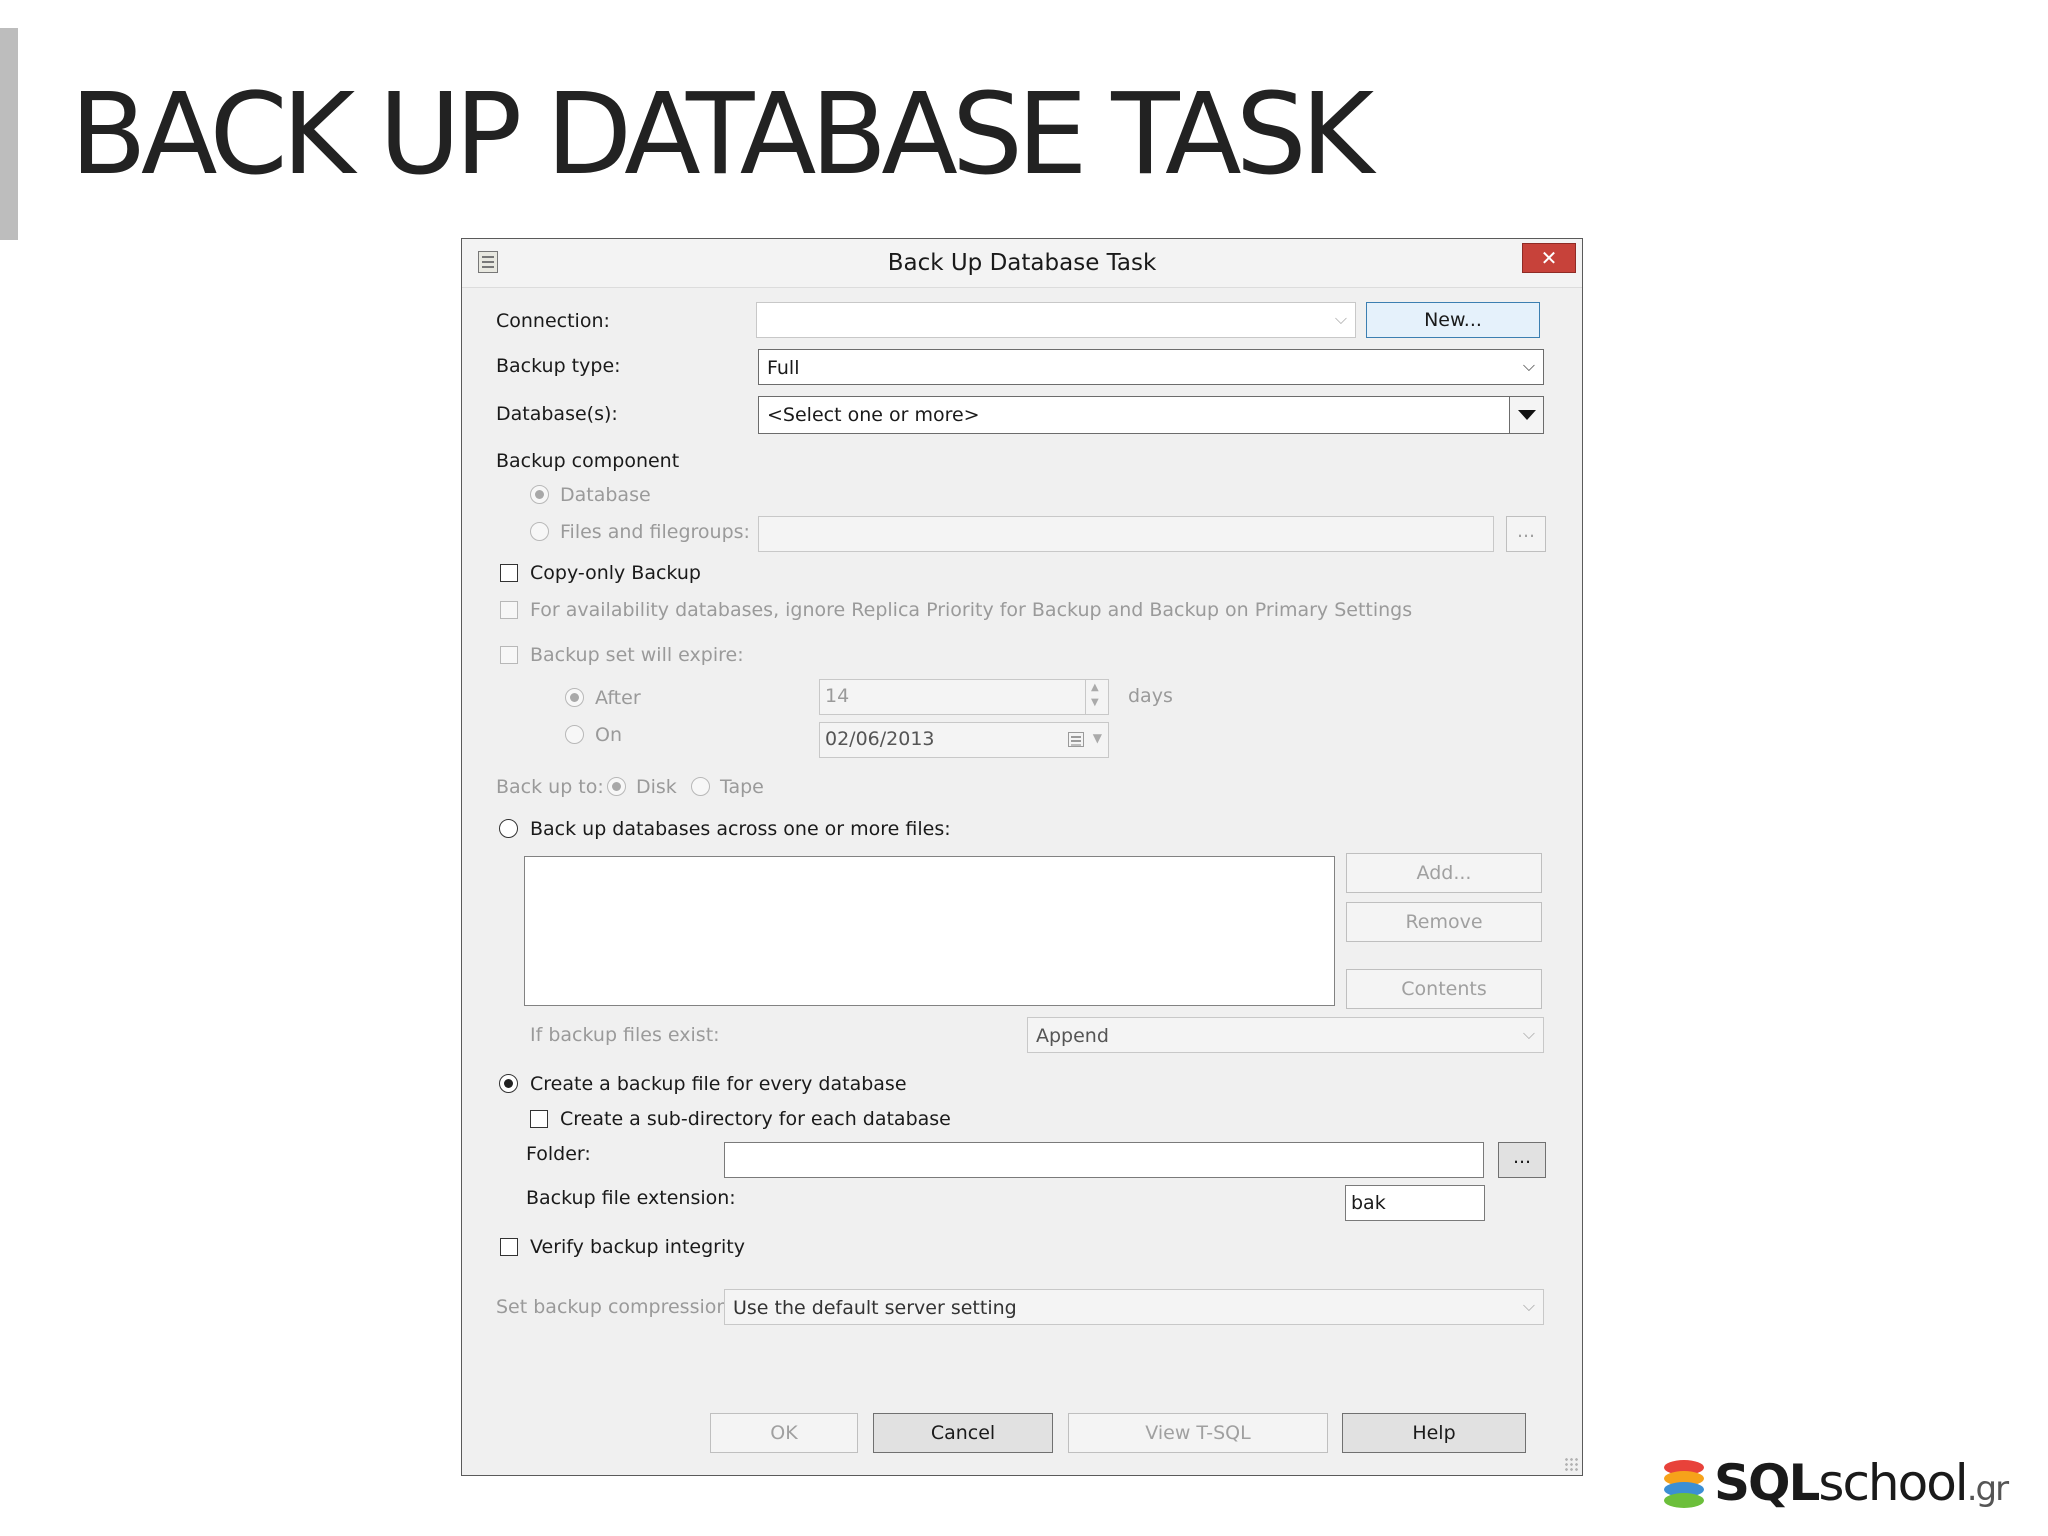 Image resolution: width=2048 pixels, height=1536 pixels. What do you see at coordinates (615, 573) in the screenshot?
I see `copy-only-label: Copy-only Backup` at bounding box center [615, 573].